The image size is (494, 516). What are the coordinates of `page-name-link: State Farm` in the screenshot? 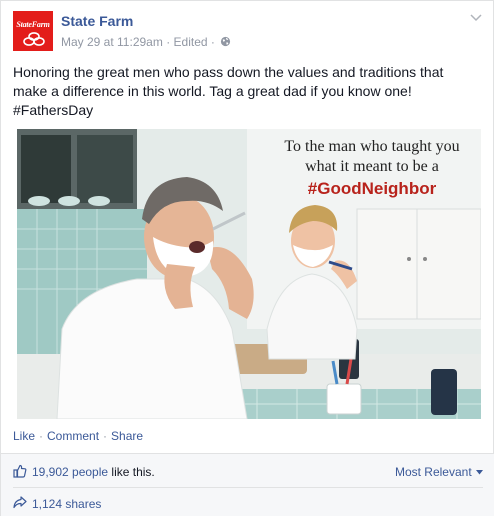 It's located at (97, 21).